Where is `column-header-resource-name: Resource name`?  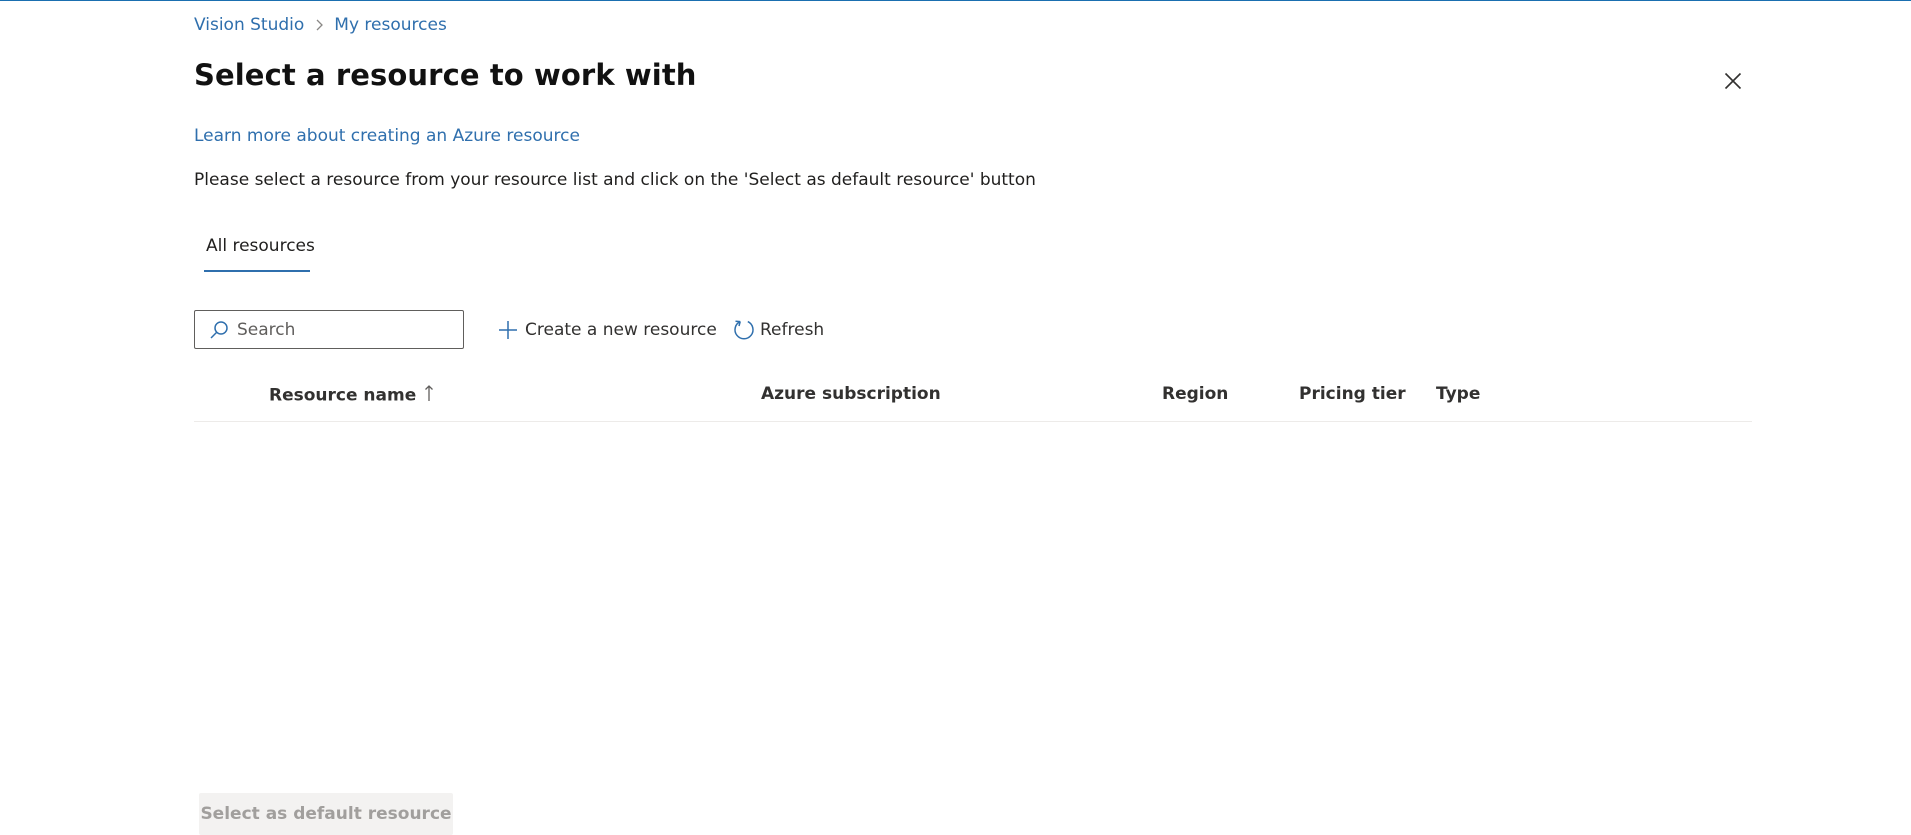
column-header-resource-name: Resource name is located at coordinates (351, 395).